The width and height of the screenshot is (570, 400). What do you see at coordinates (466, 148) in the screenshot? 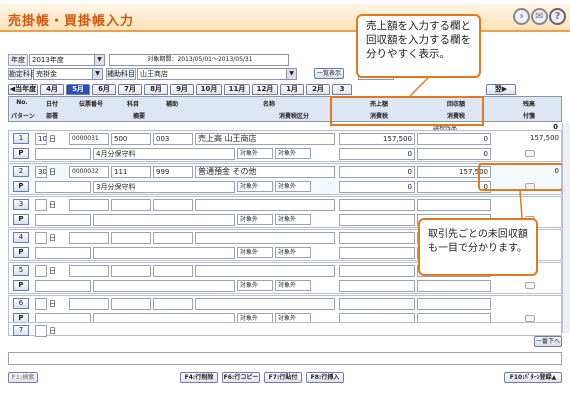
I see `callout-connectors` at bounding box center [466, 148].